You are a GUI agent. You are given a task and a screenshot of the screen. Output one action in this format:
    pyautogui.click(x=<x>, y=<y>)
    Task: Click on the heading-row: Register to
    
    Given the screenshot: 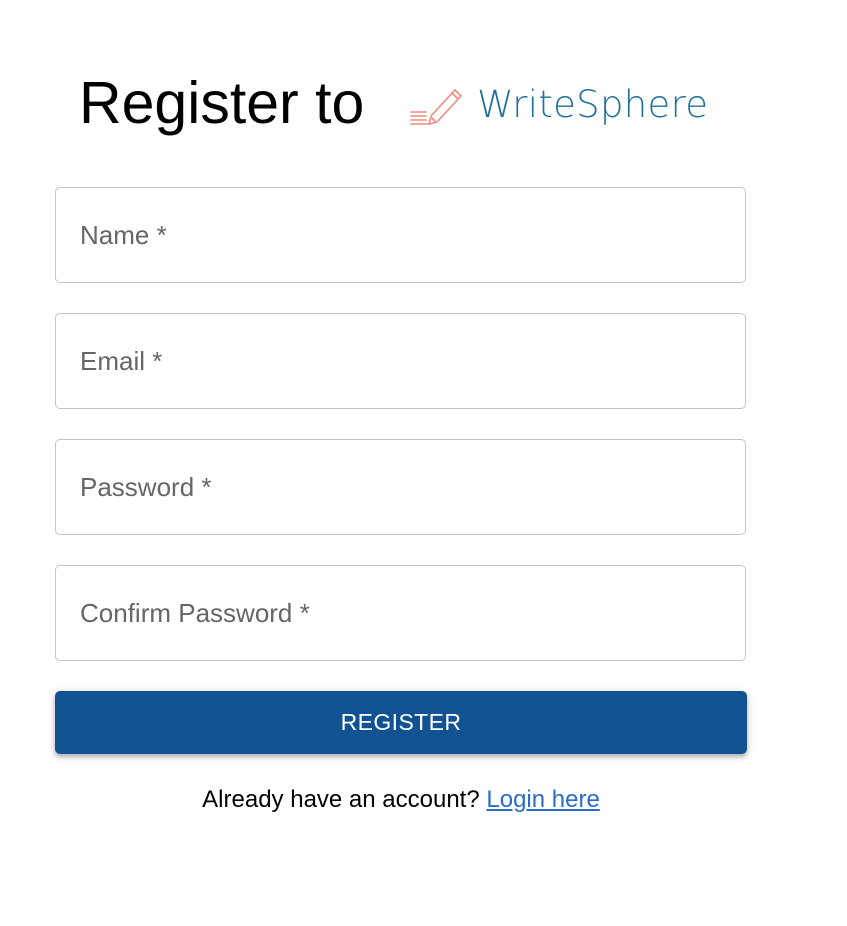 What is the action you would take?
    pyautogui.click(x=221, y=103)
    